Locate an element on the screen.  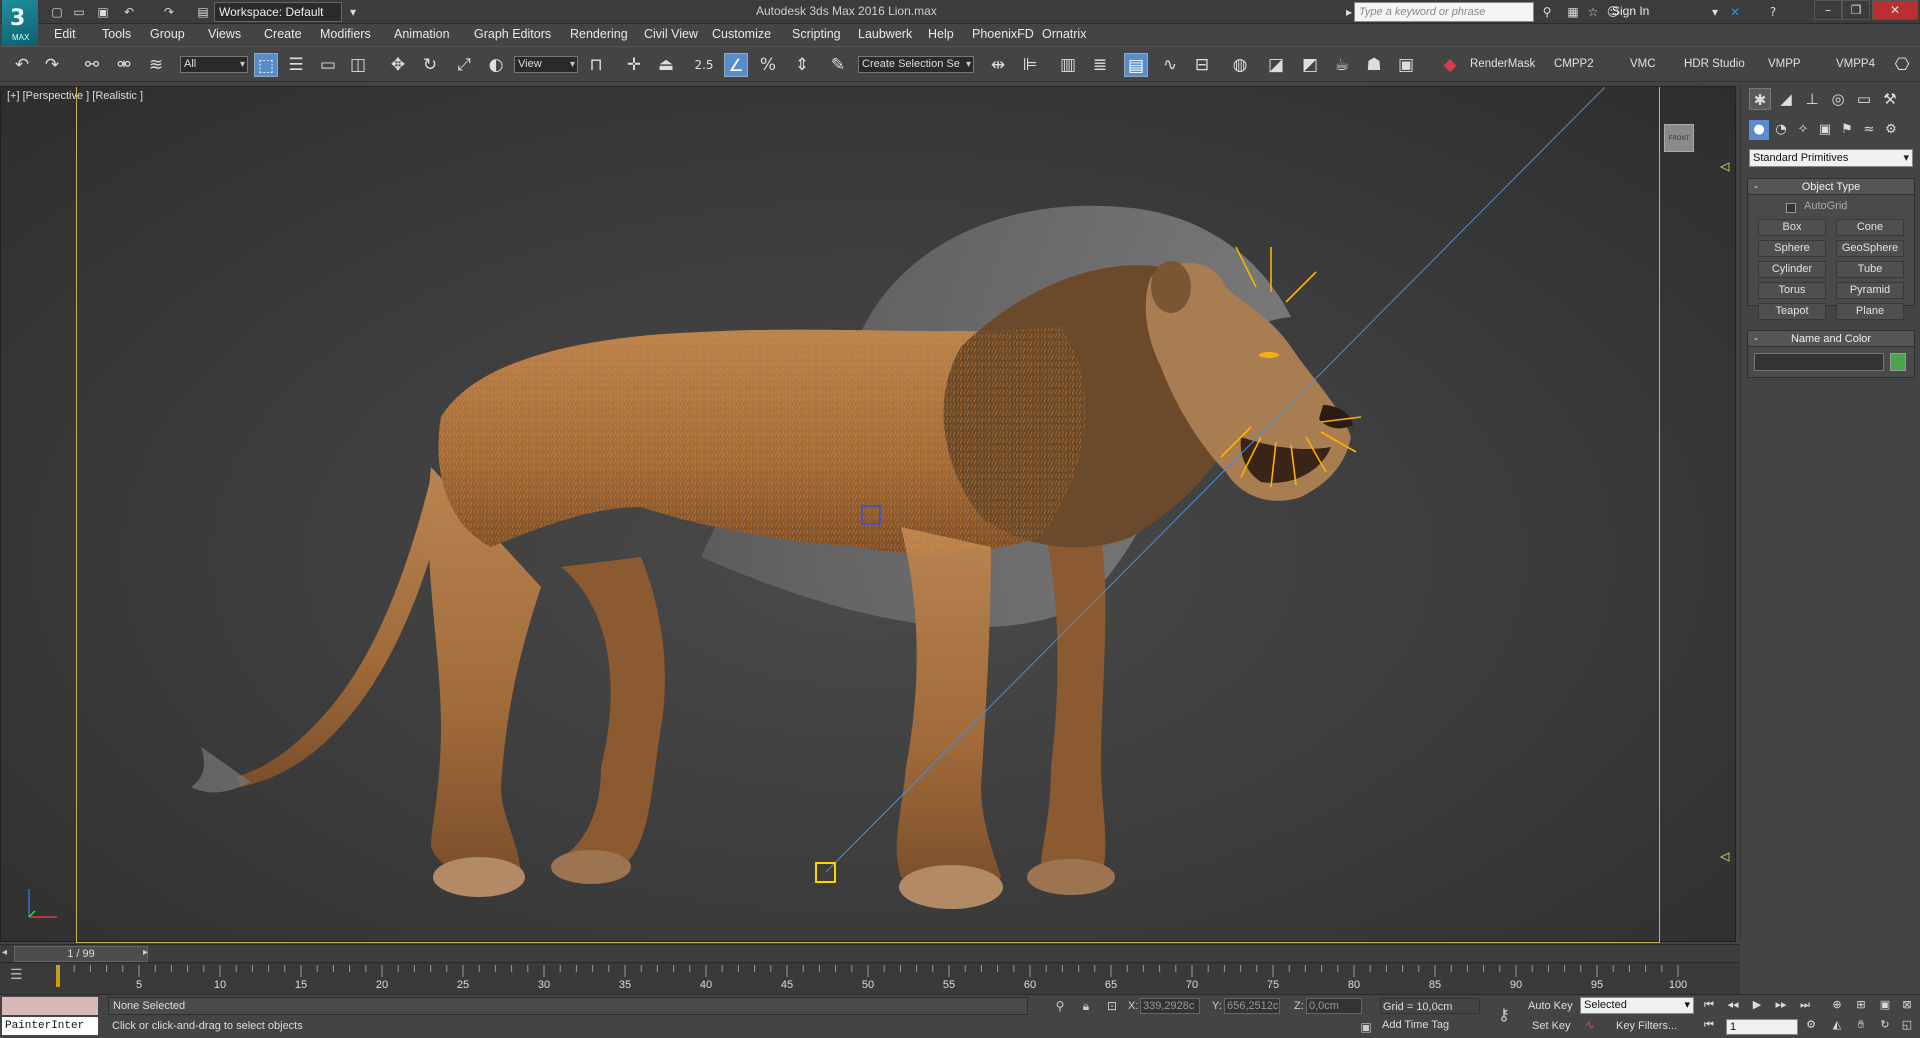
undo-icon: ↶ is located at coordinates (22, 65).